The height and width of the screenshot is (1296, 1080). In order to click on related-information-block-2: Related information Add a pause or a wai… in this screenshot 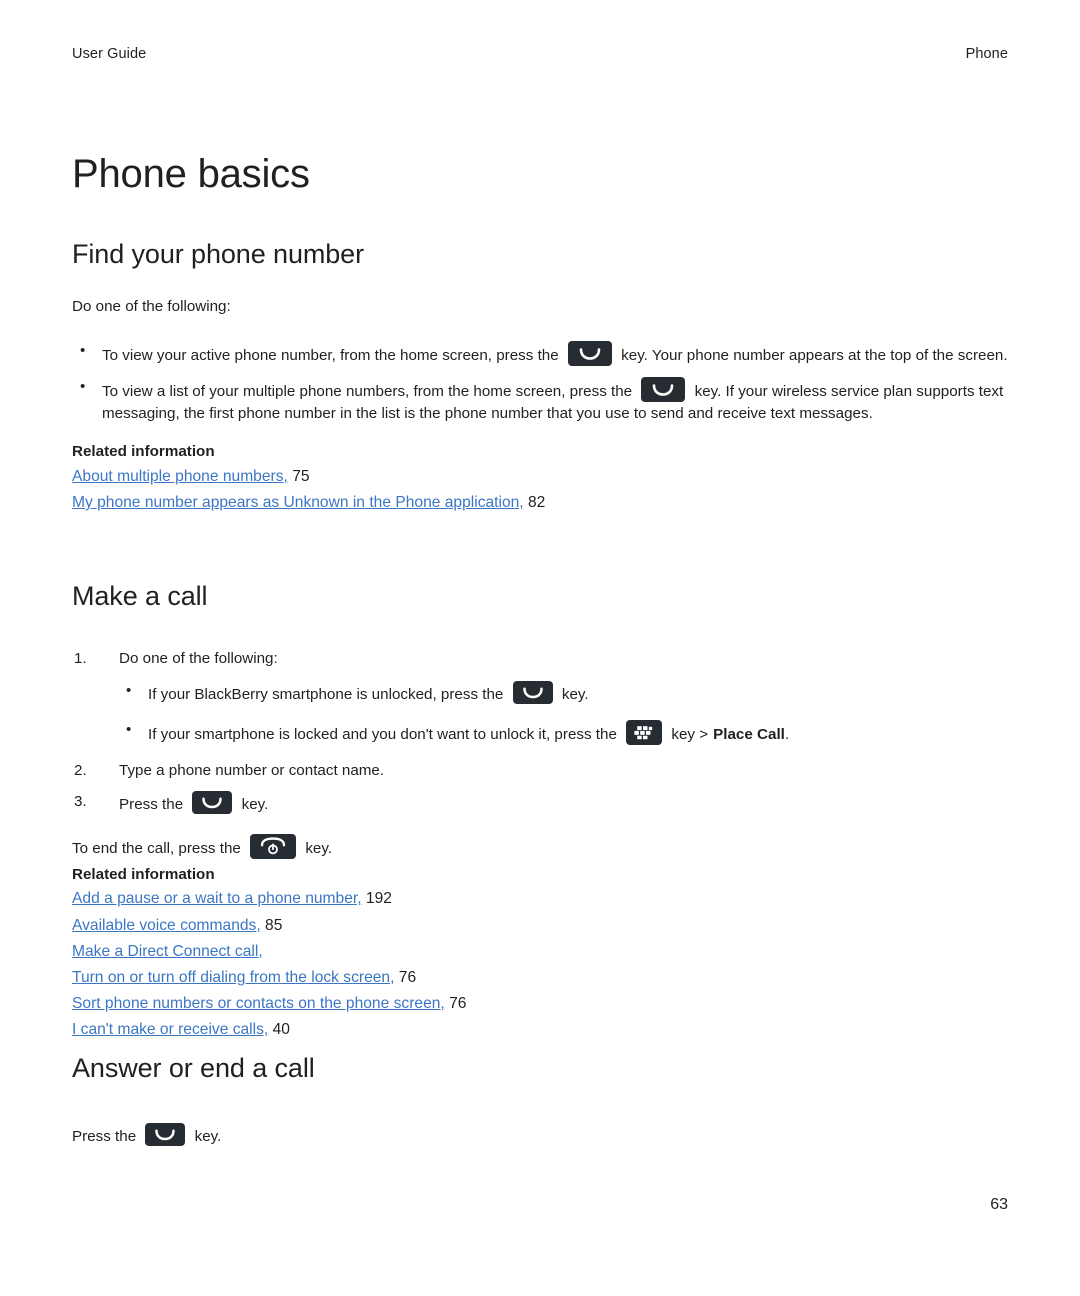, I will do `click(540, 953)`.